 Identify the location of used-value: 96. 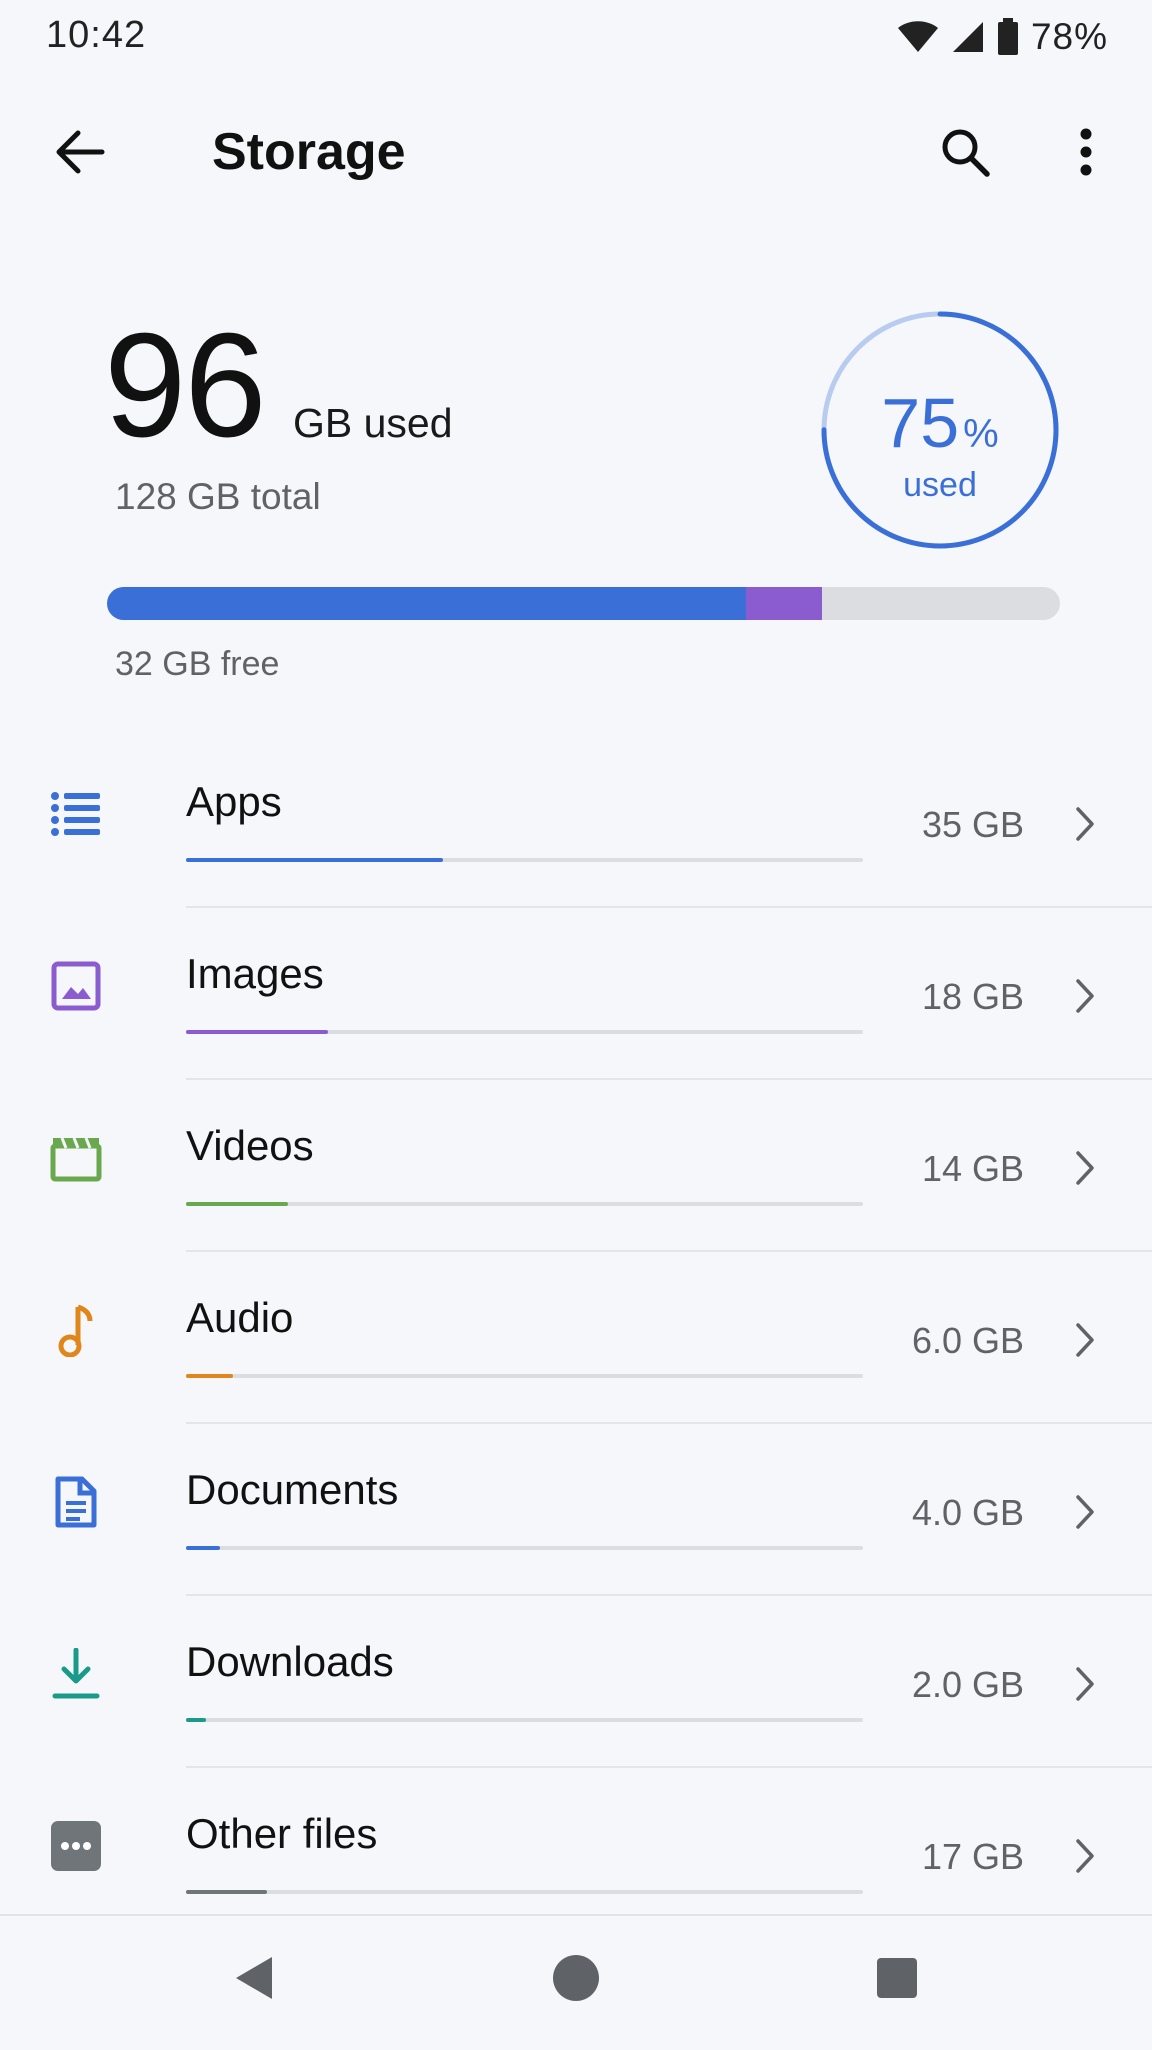
(185, 385).